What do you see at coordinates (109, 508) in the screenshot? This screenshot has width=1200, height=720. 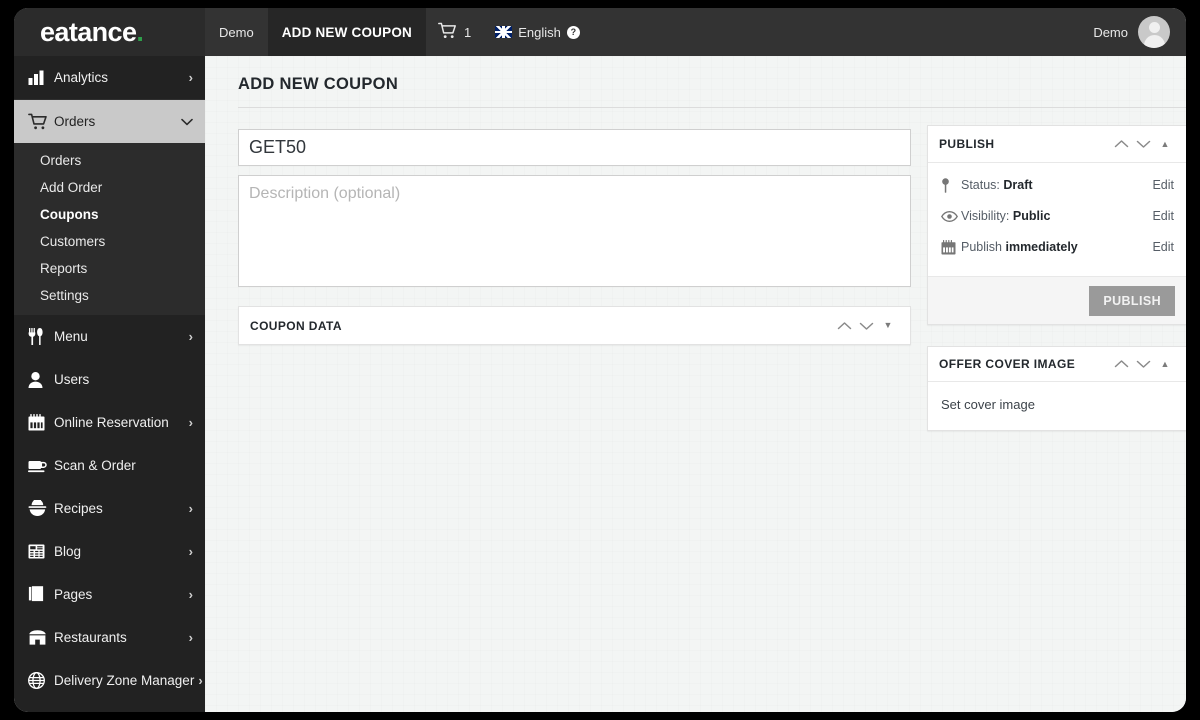 I see `sidebar-item-recipes: Recipes ›` at bounding box center [109, 508].